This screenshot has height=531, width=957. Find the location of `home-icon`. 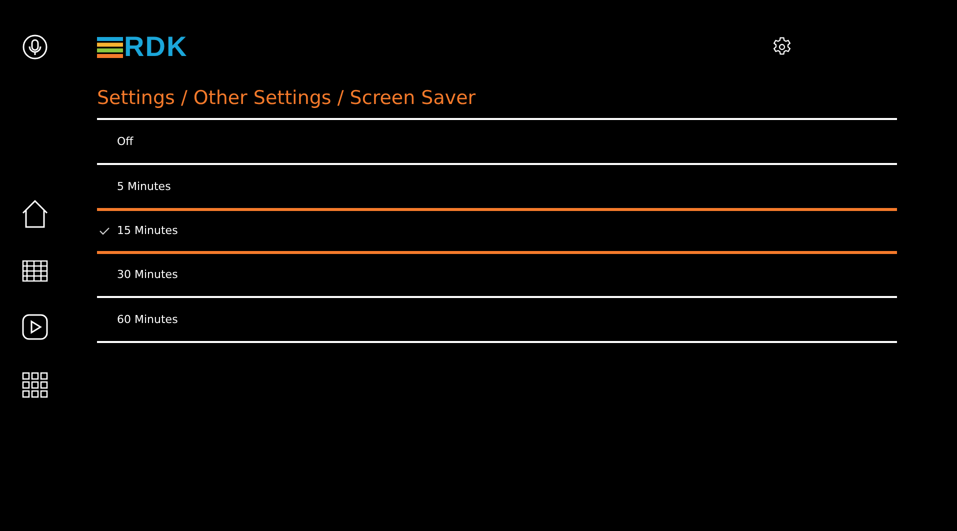

home-icon is located at coordinates (35, 214).